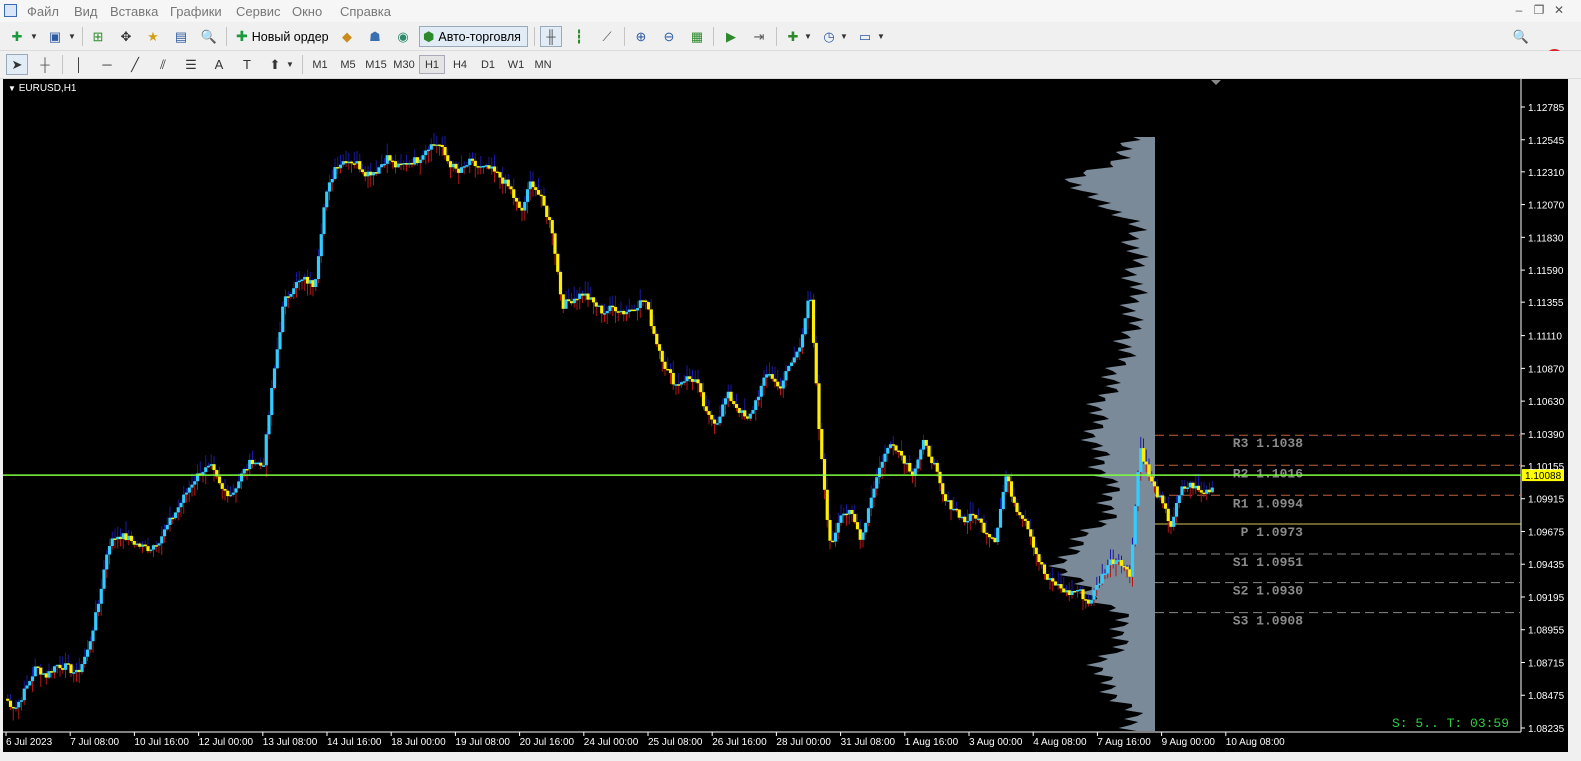 The width and height of the screenshot is (1581, 761). Describe the element at coordinates (516, 64) in the screenshot. I see `timeframe-w1: W1` at that location.